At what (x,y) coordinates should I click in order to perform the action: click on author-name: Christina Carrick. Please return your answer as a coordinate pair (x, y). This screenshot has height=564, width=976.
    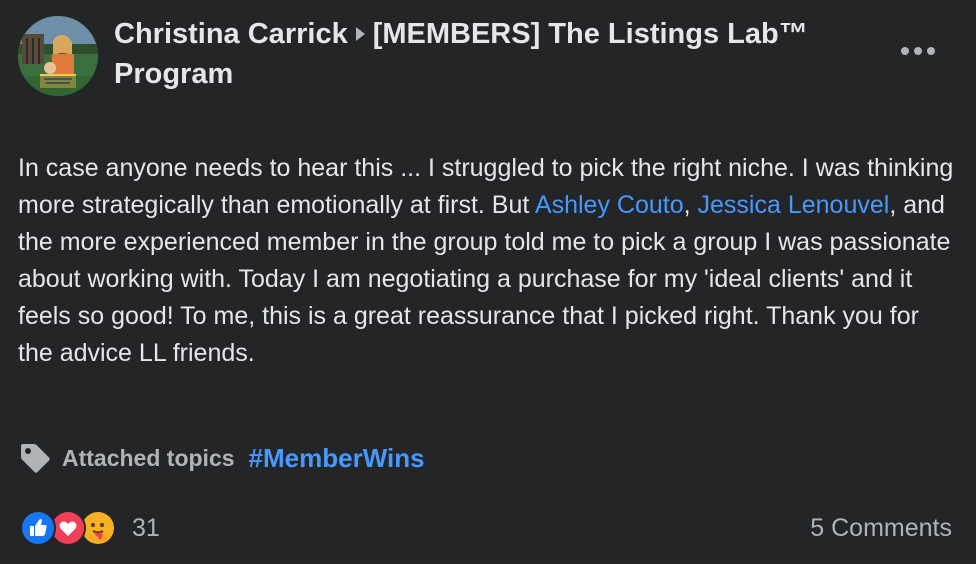
    Looking at the image, I should click on (231, 34).